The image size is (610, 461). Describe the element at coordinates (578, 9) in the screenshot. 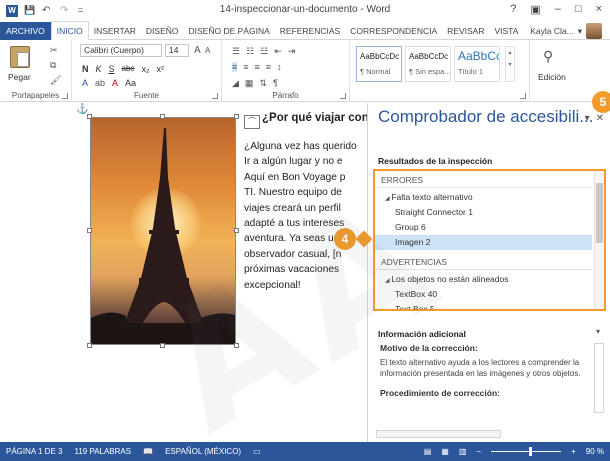

I see `maximize-button: □` at that location.